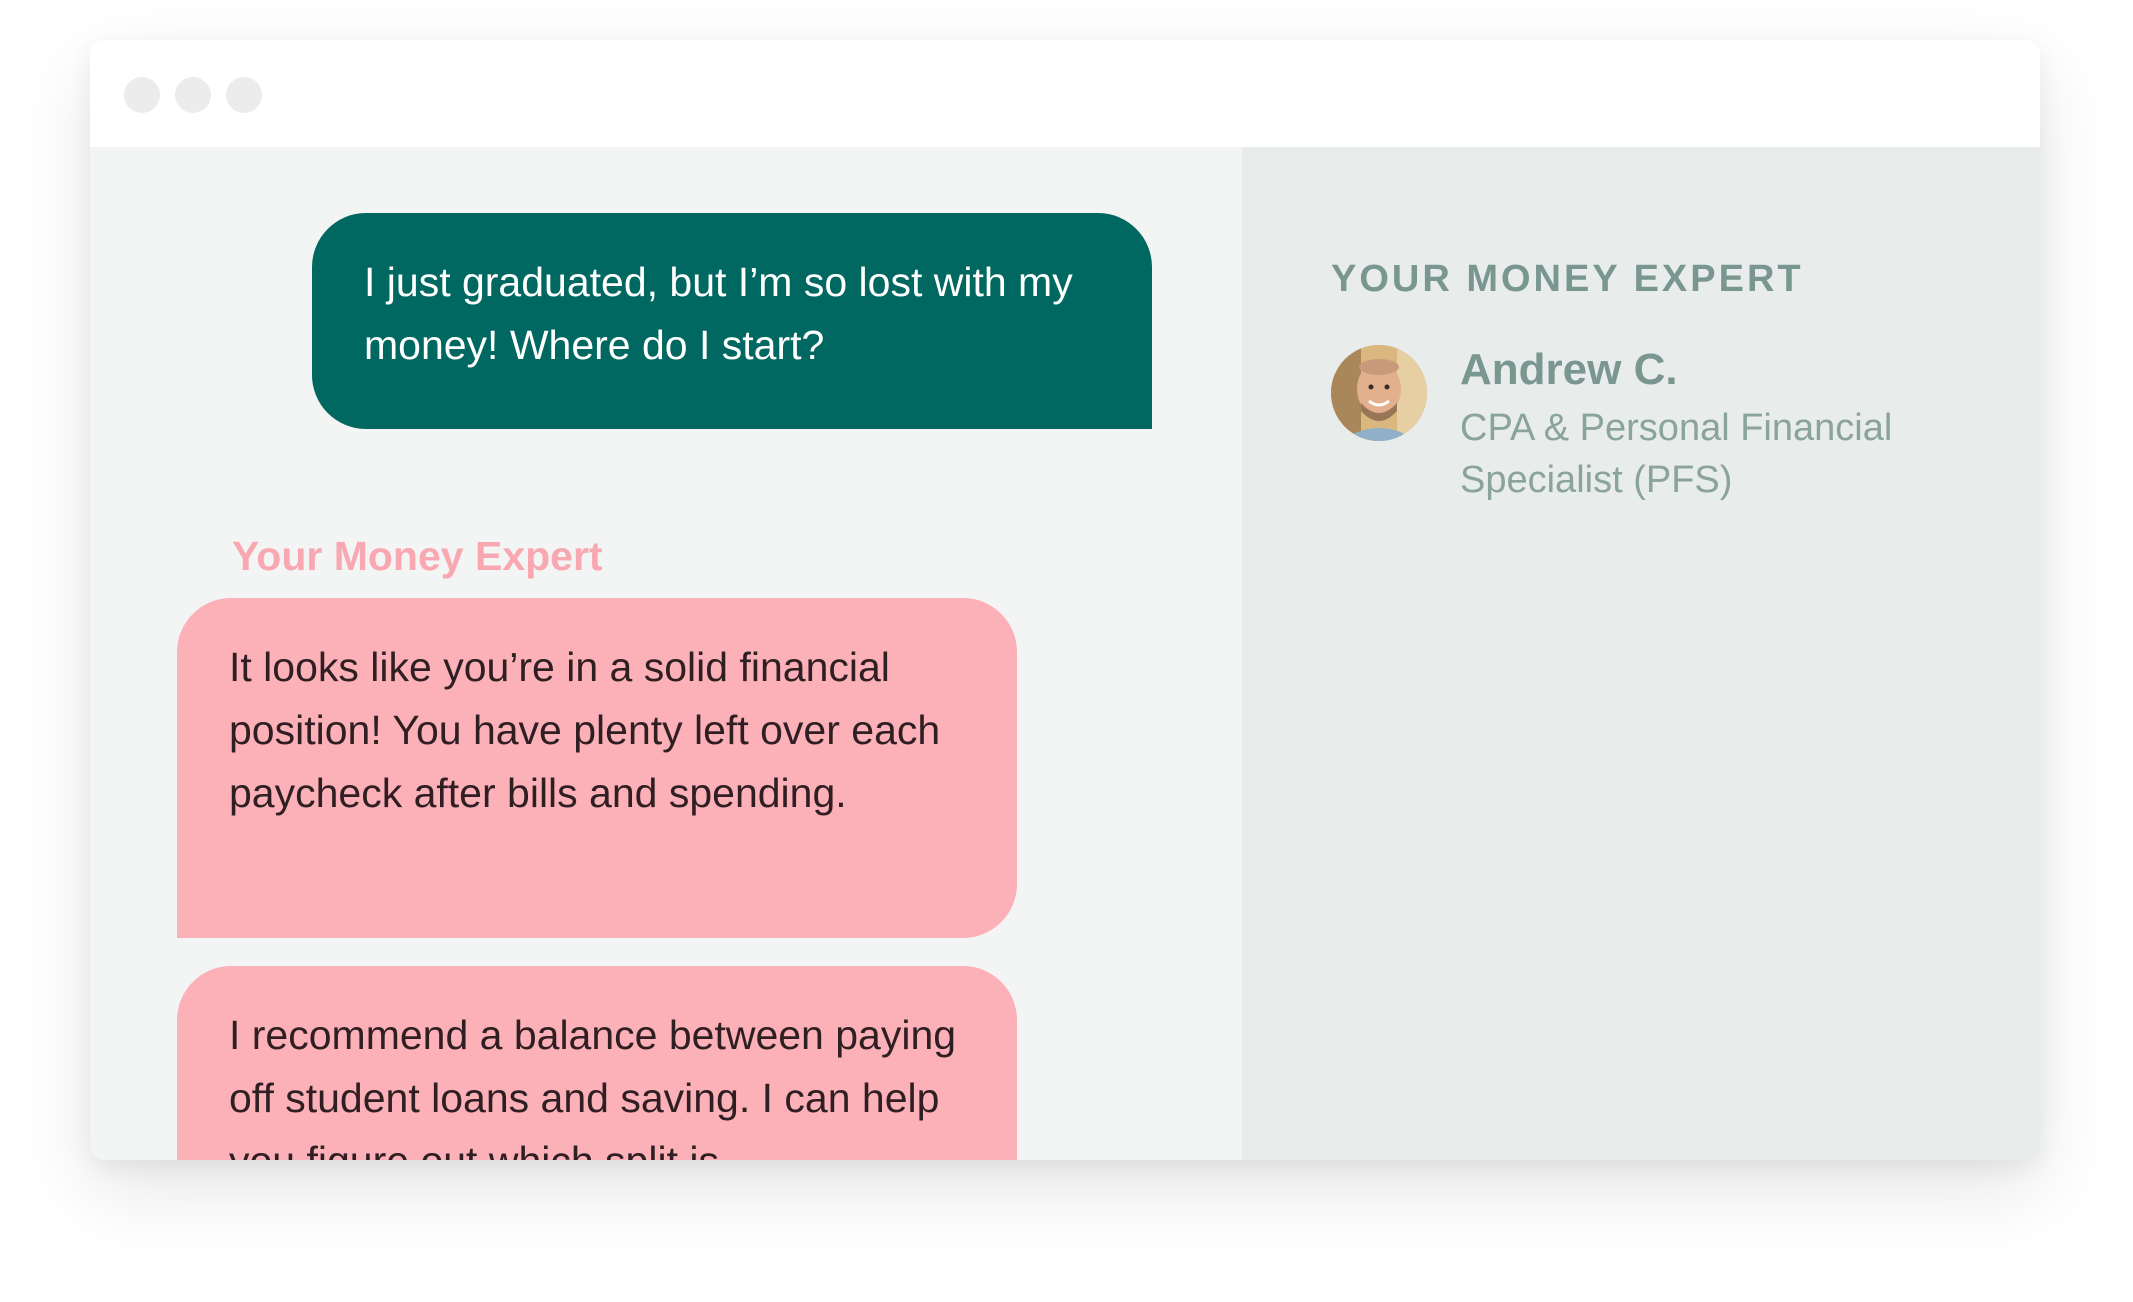  What do you see at coordinates (244, 95) in the screenshot?
I see `window-maximize-dot` at bounding box center [244, 95].